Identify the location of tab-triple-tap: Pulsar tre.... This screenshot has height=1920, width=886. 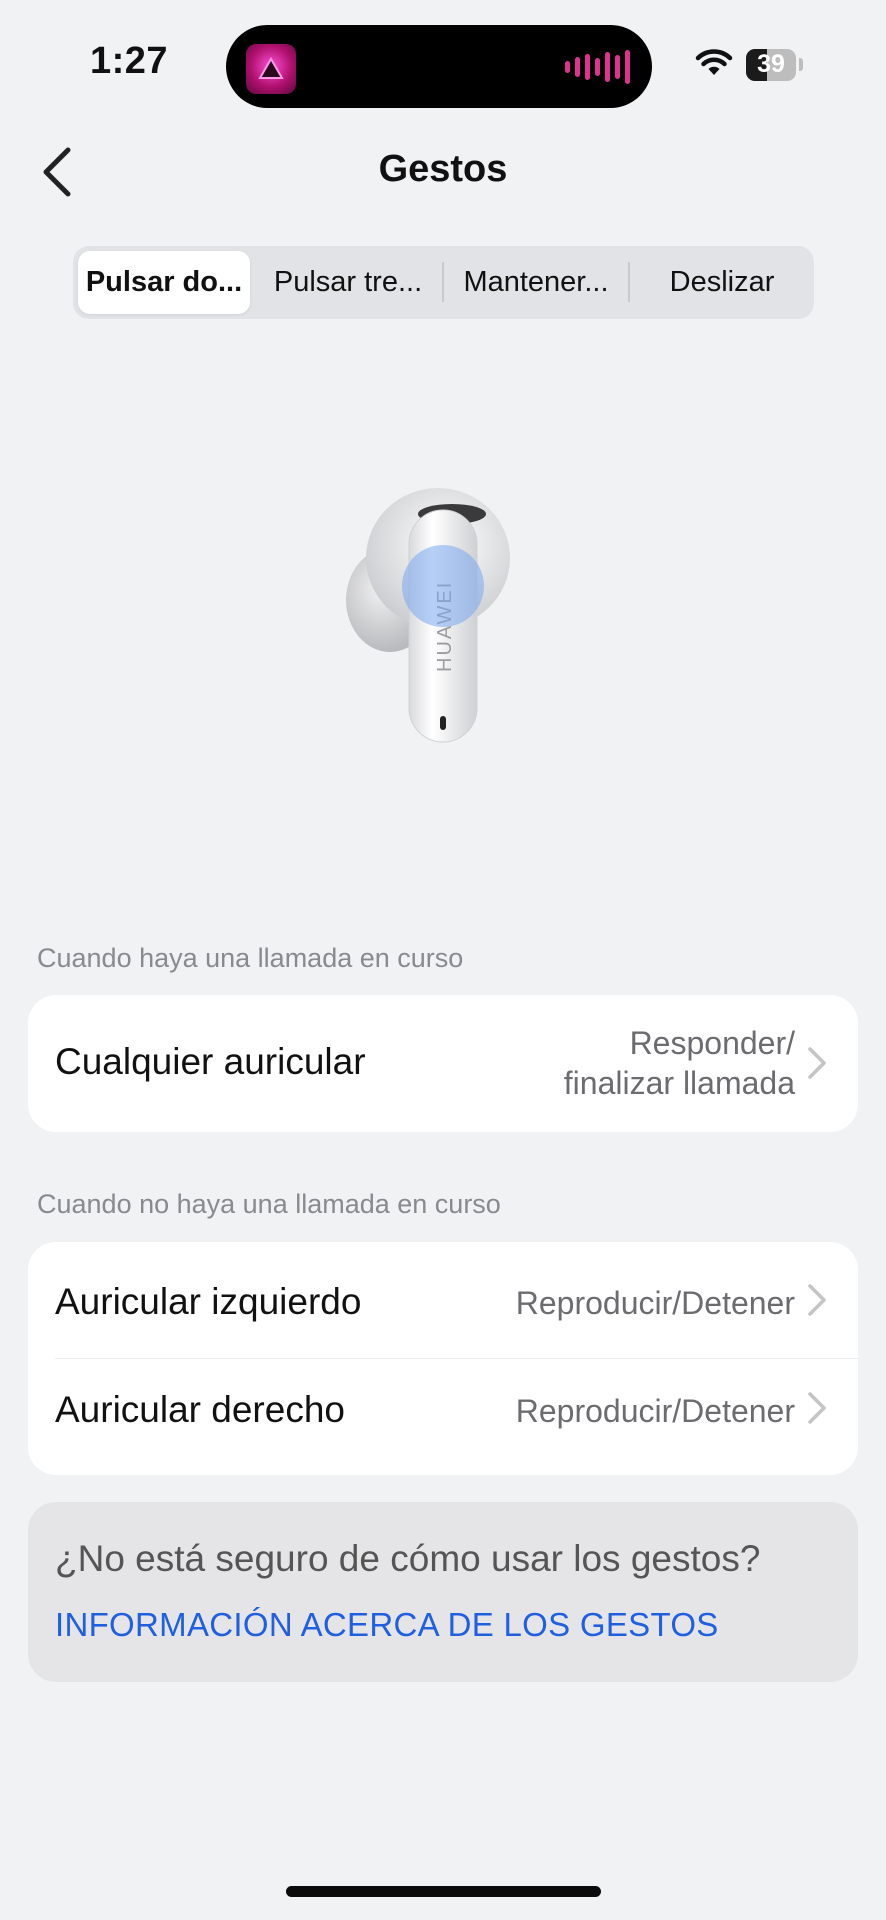
(348, 282).